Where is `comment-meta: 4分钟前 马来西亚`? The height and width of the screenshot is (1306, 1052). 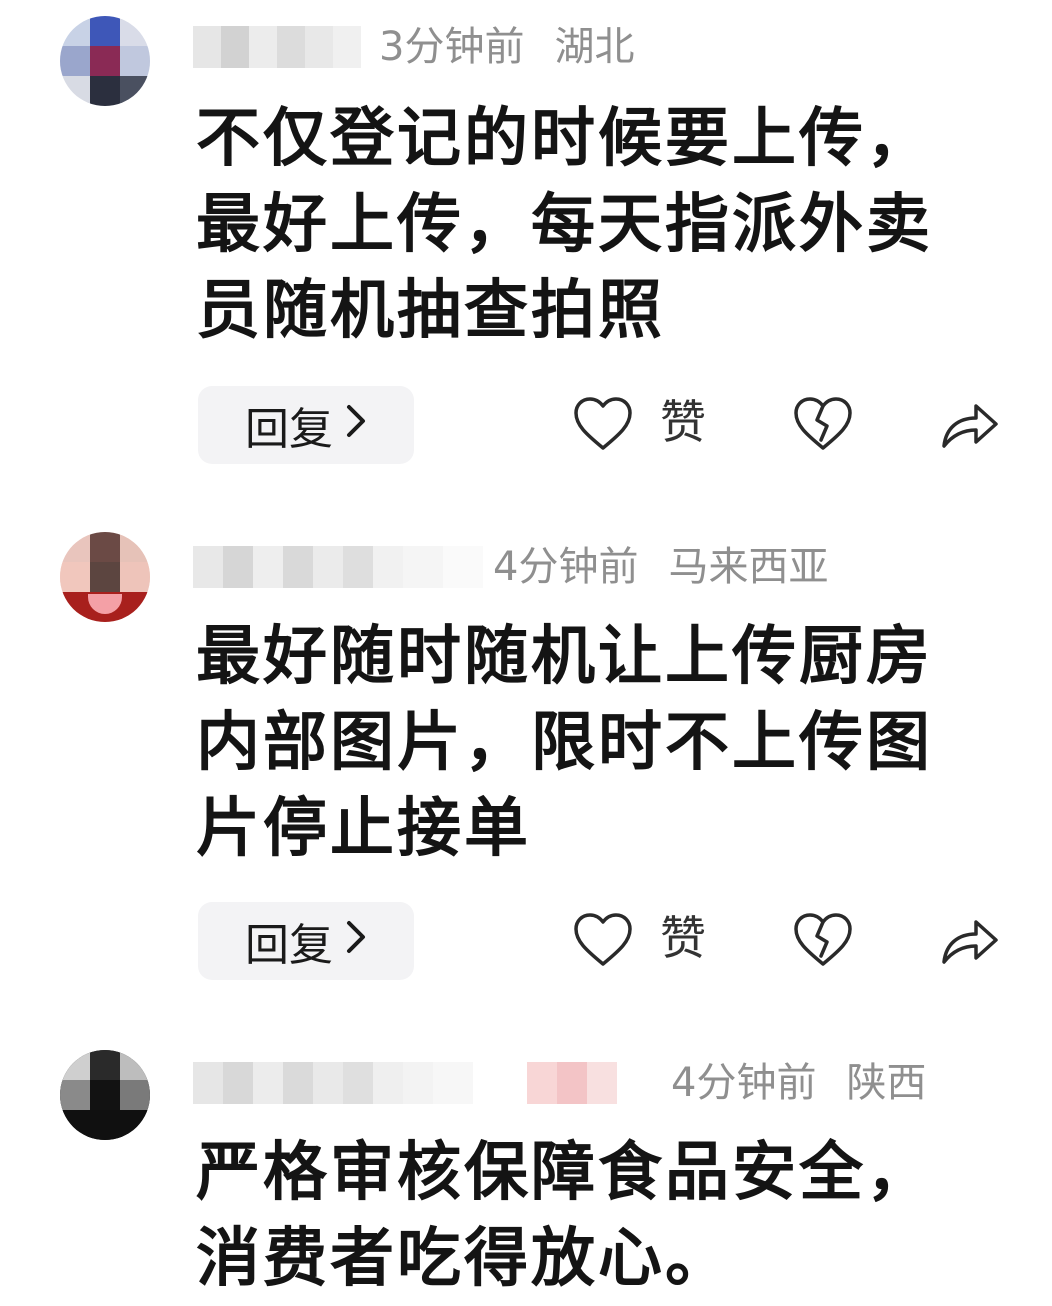
comment-meta: 4分钟前 马来西亚 is located at coordinates (603, 567).